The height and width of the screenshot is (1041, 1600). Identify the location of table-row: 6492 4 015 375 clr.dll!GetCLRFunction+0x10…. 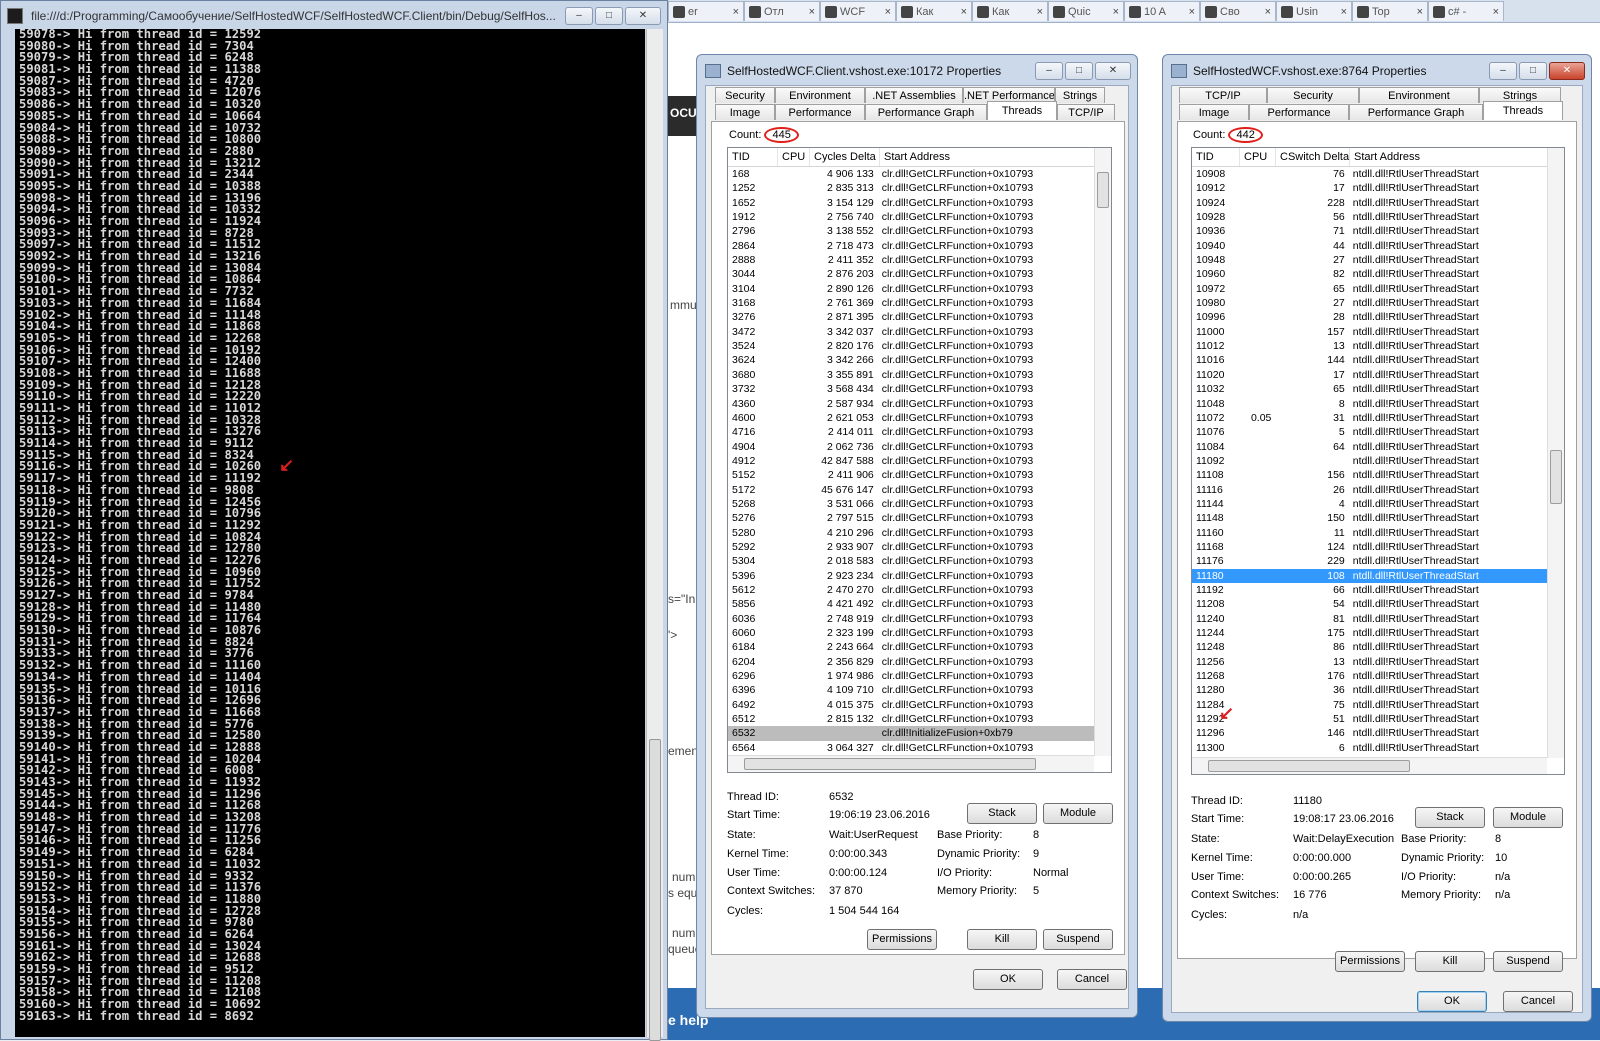
(911, 705).